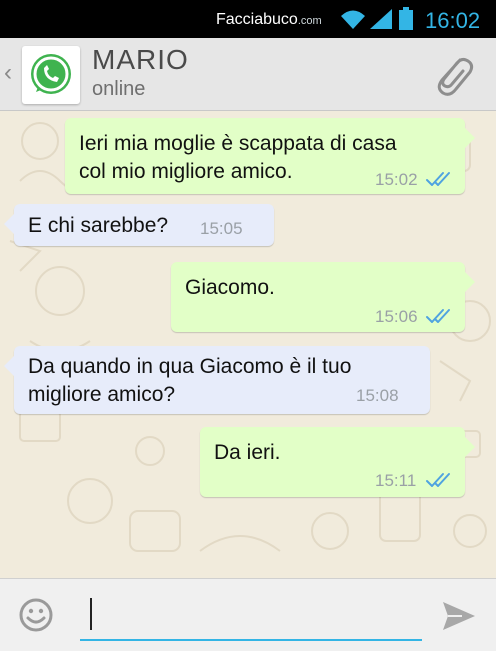 This screenshot has height=651, width=496. Describe the element at coordinates (269, 19) in the screenshot. I see `status-brand: Facciabuco.com` at that location.